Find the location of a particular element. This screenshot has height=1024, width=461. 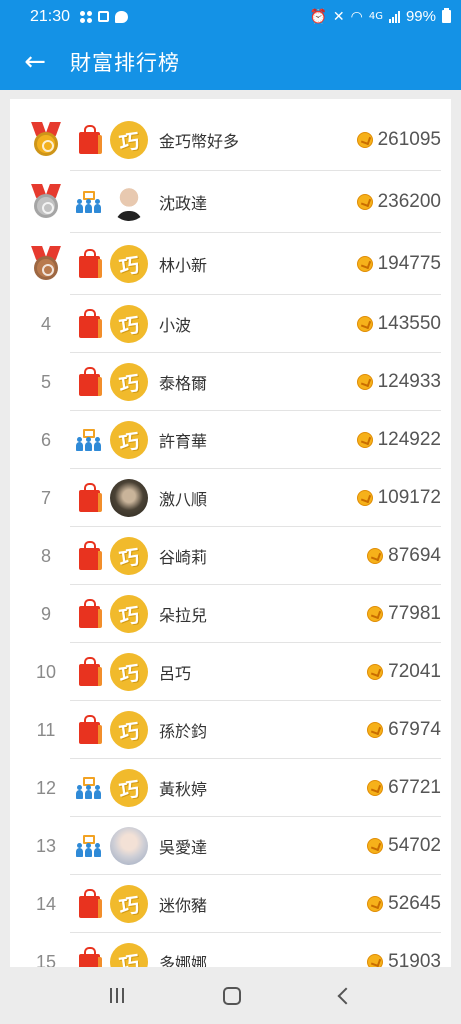

signal-icon is located at coordinates (394, 16).